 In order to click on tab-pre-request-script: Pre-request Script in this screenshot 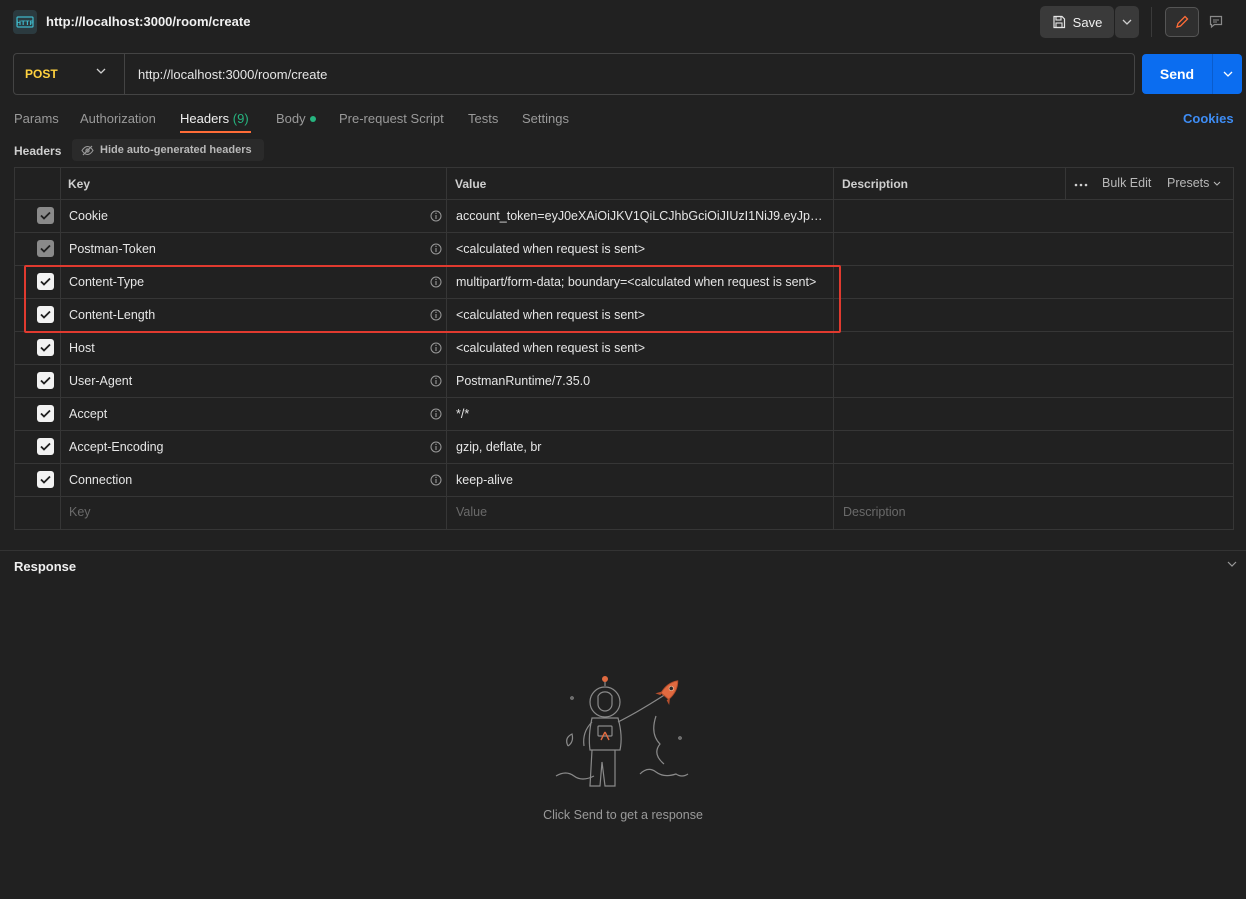, I will do `click(391, 118)`.